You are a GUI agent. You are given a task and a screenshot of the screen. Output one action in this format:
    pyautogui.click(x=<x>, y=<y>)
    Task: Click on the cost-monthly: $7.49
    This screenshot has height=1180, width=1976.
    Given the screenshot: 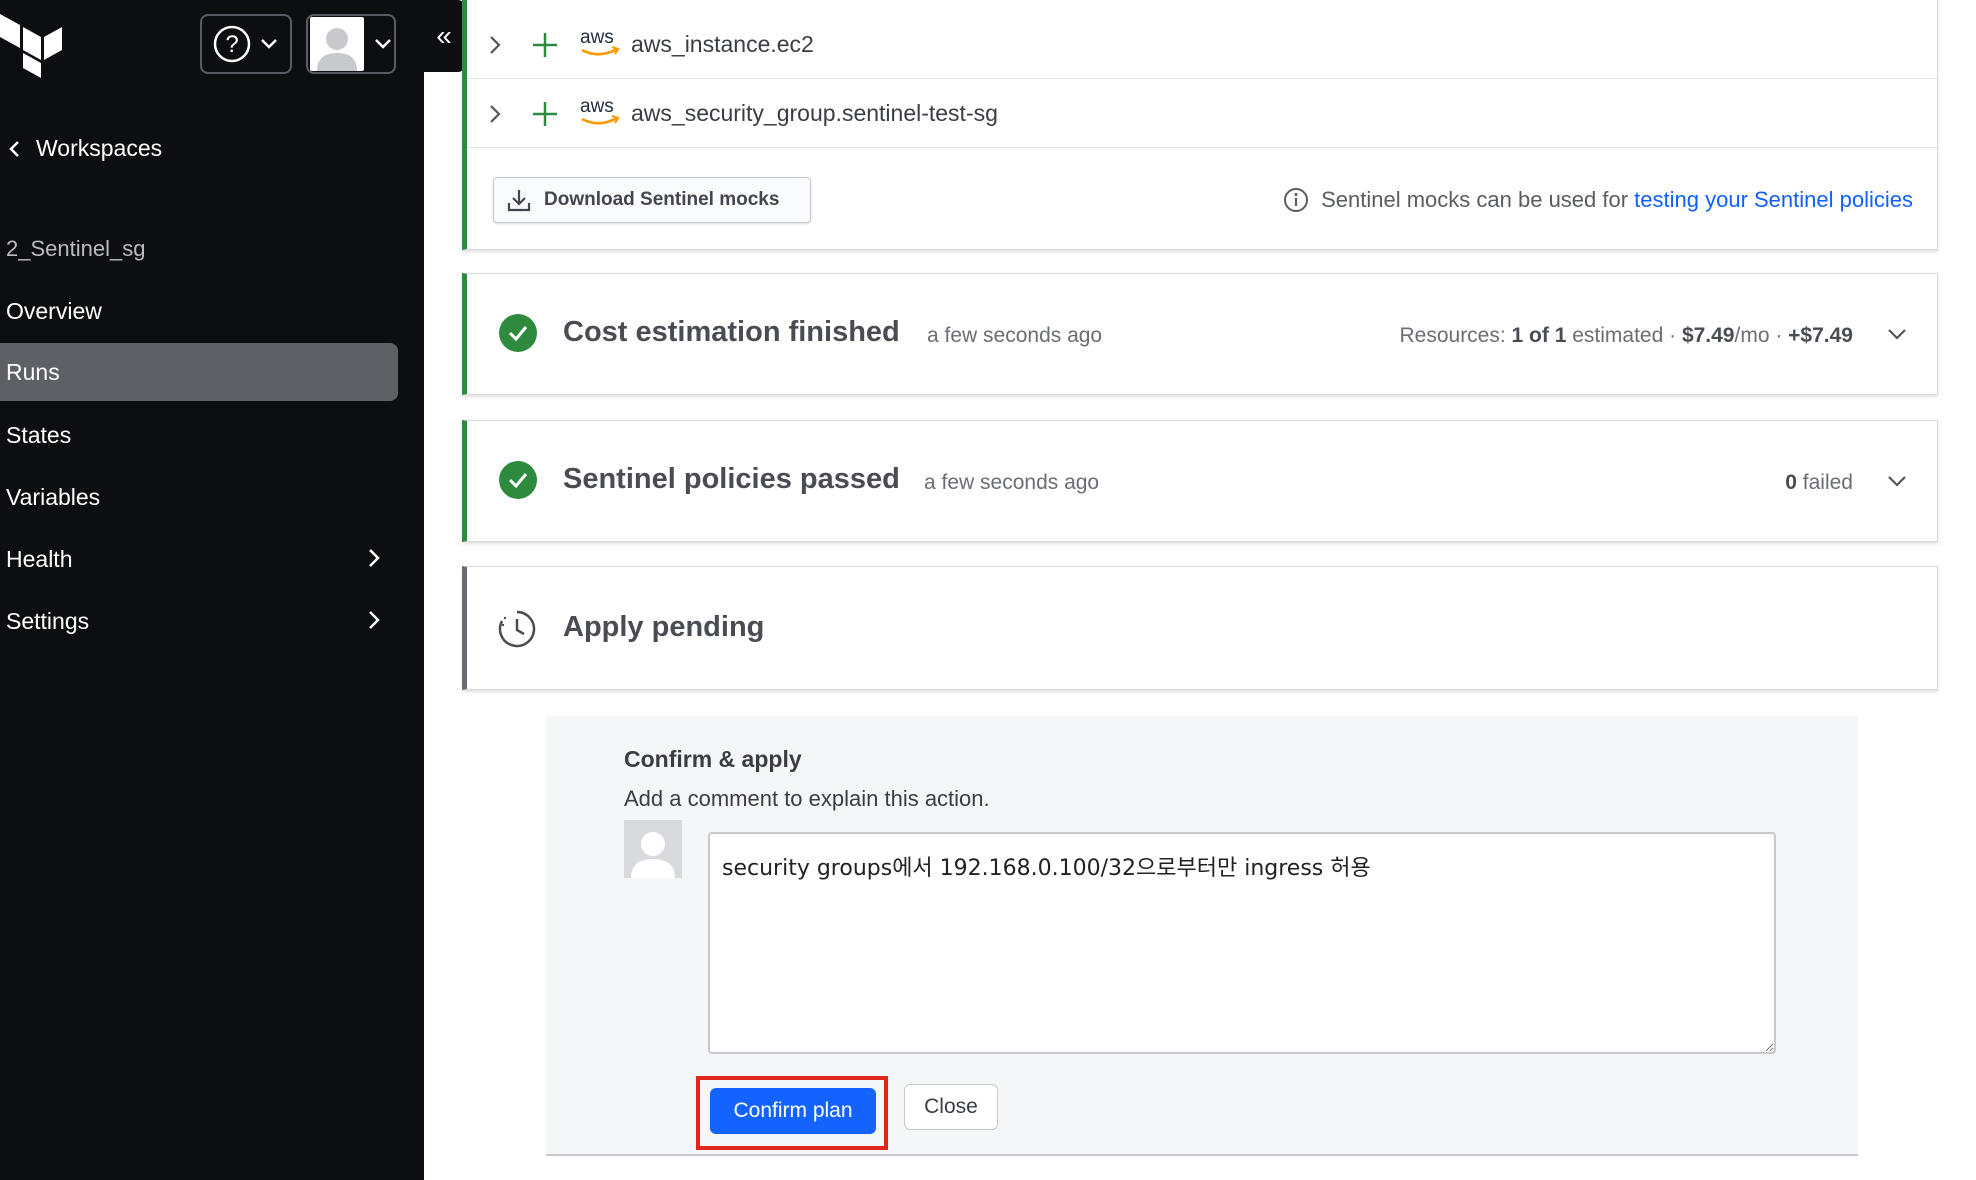 What is the action you would take?
    pyautogui.click(x=1708, y=335)
    